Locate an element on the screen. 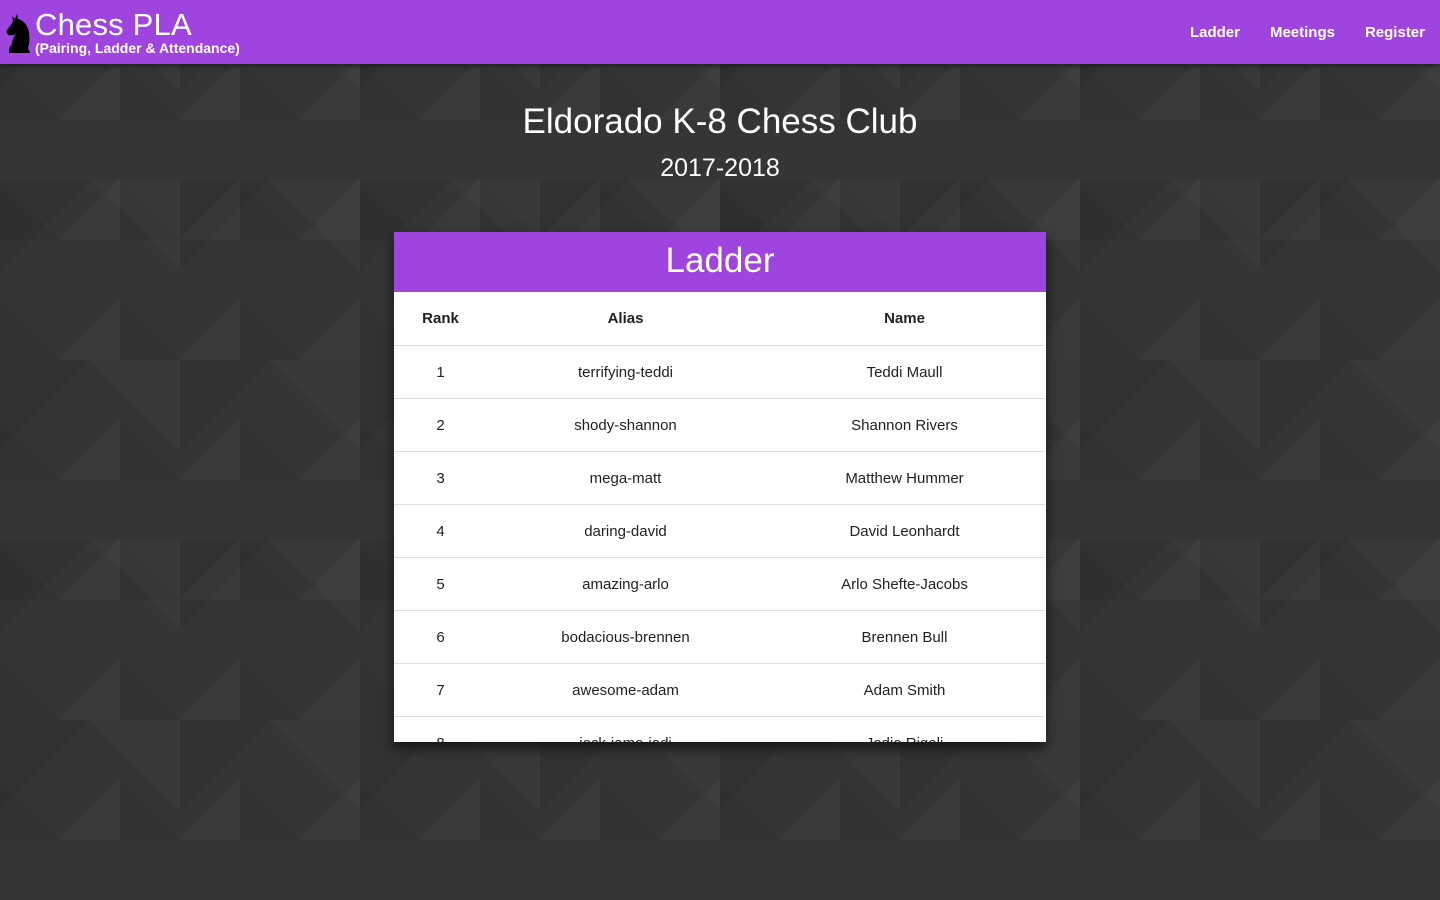  table-row: 7 awesome-adam Adam Smith is located at coordinates (719, 690).